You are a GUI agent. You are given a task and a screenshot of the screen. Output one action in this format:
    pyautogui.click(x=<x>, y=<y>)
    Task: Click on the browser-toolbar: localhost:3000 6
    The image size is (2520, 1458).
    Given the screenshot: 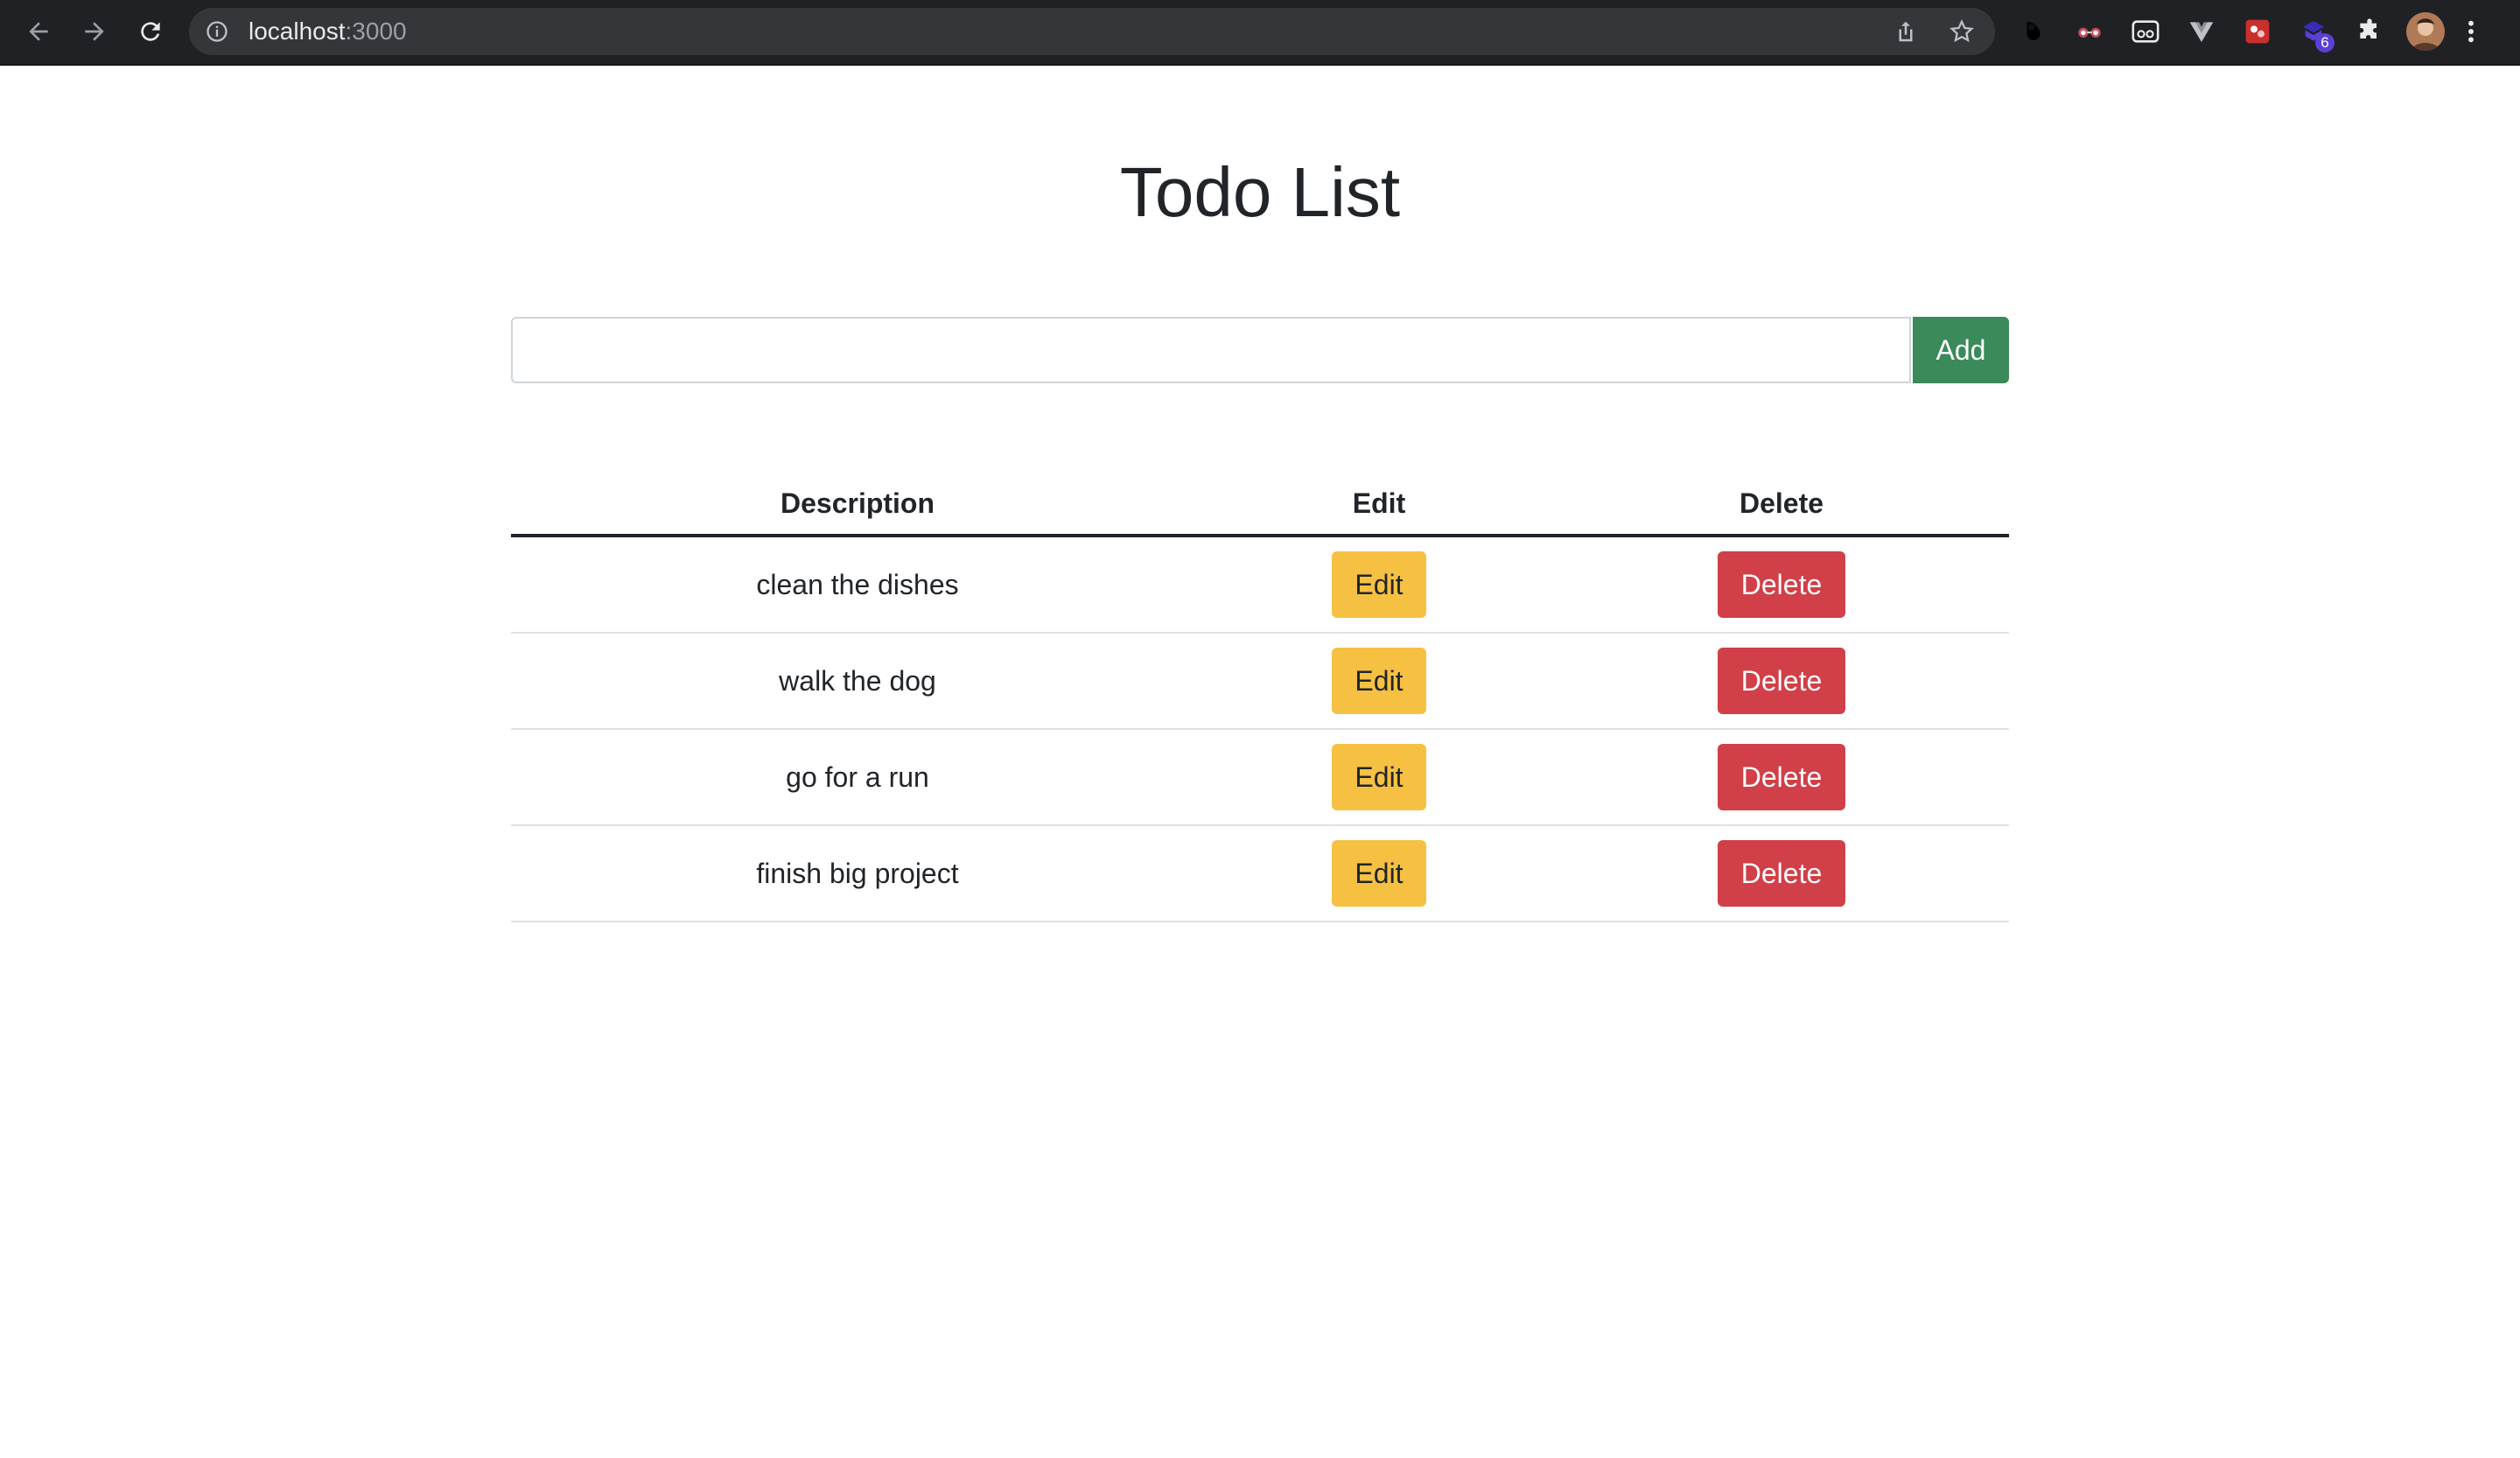 What is the action you would take?
    pyautogui.click(x=1260, y=33)
    